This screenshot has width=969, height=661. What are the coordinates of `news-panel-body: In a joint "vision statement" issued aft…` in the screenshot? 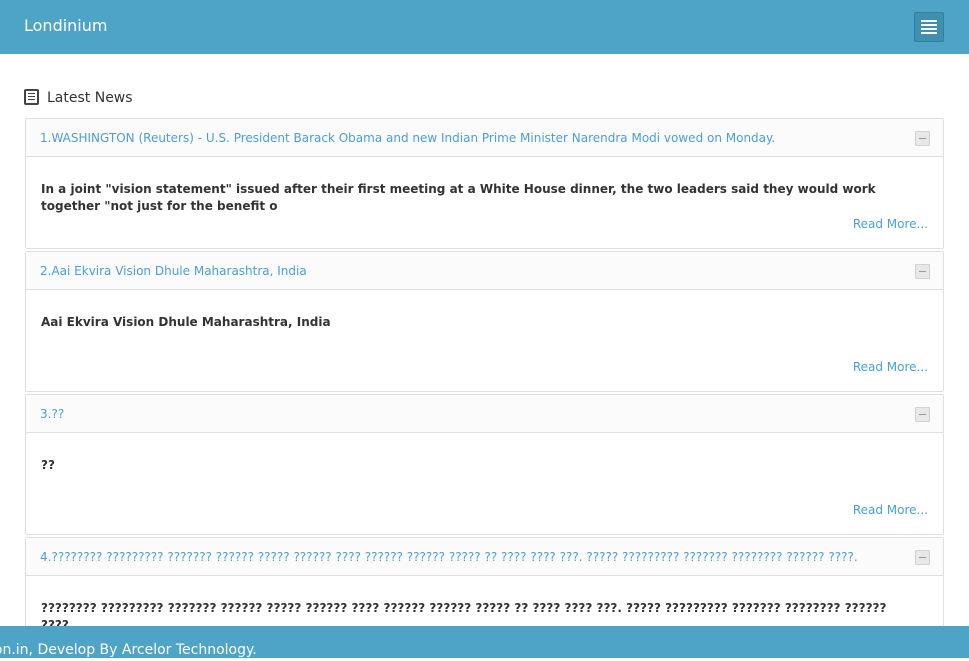 It's located at (484, 202).